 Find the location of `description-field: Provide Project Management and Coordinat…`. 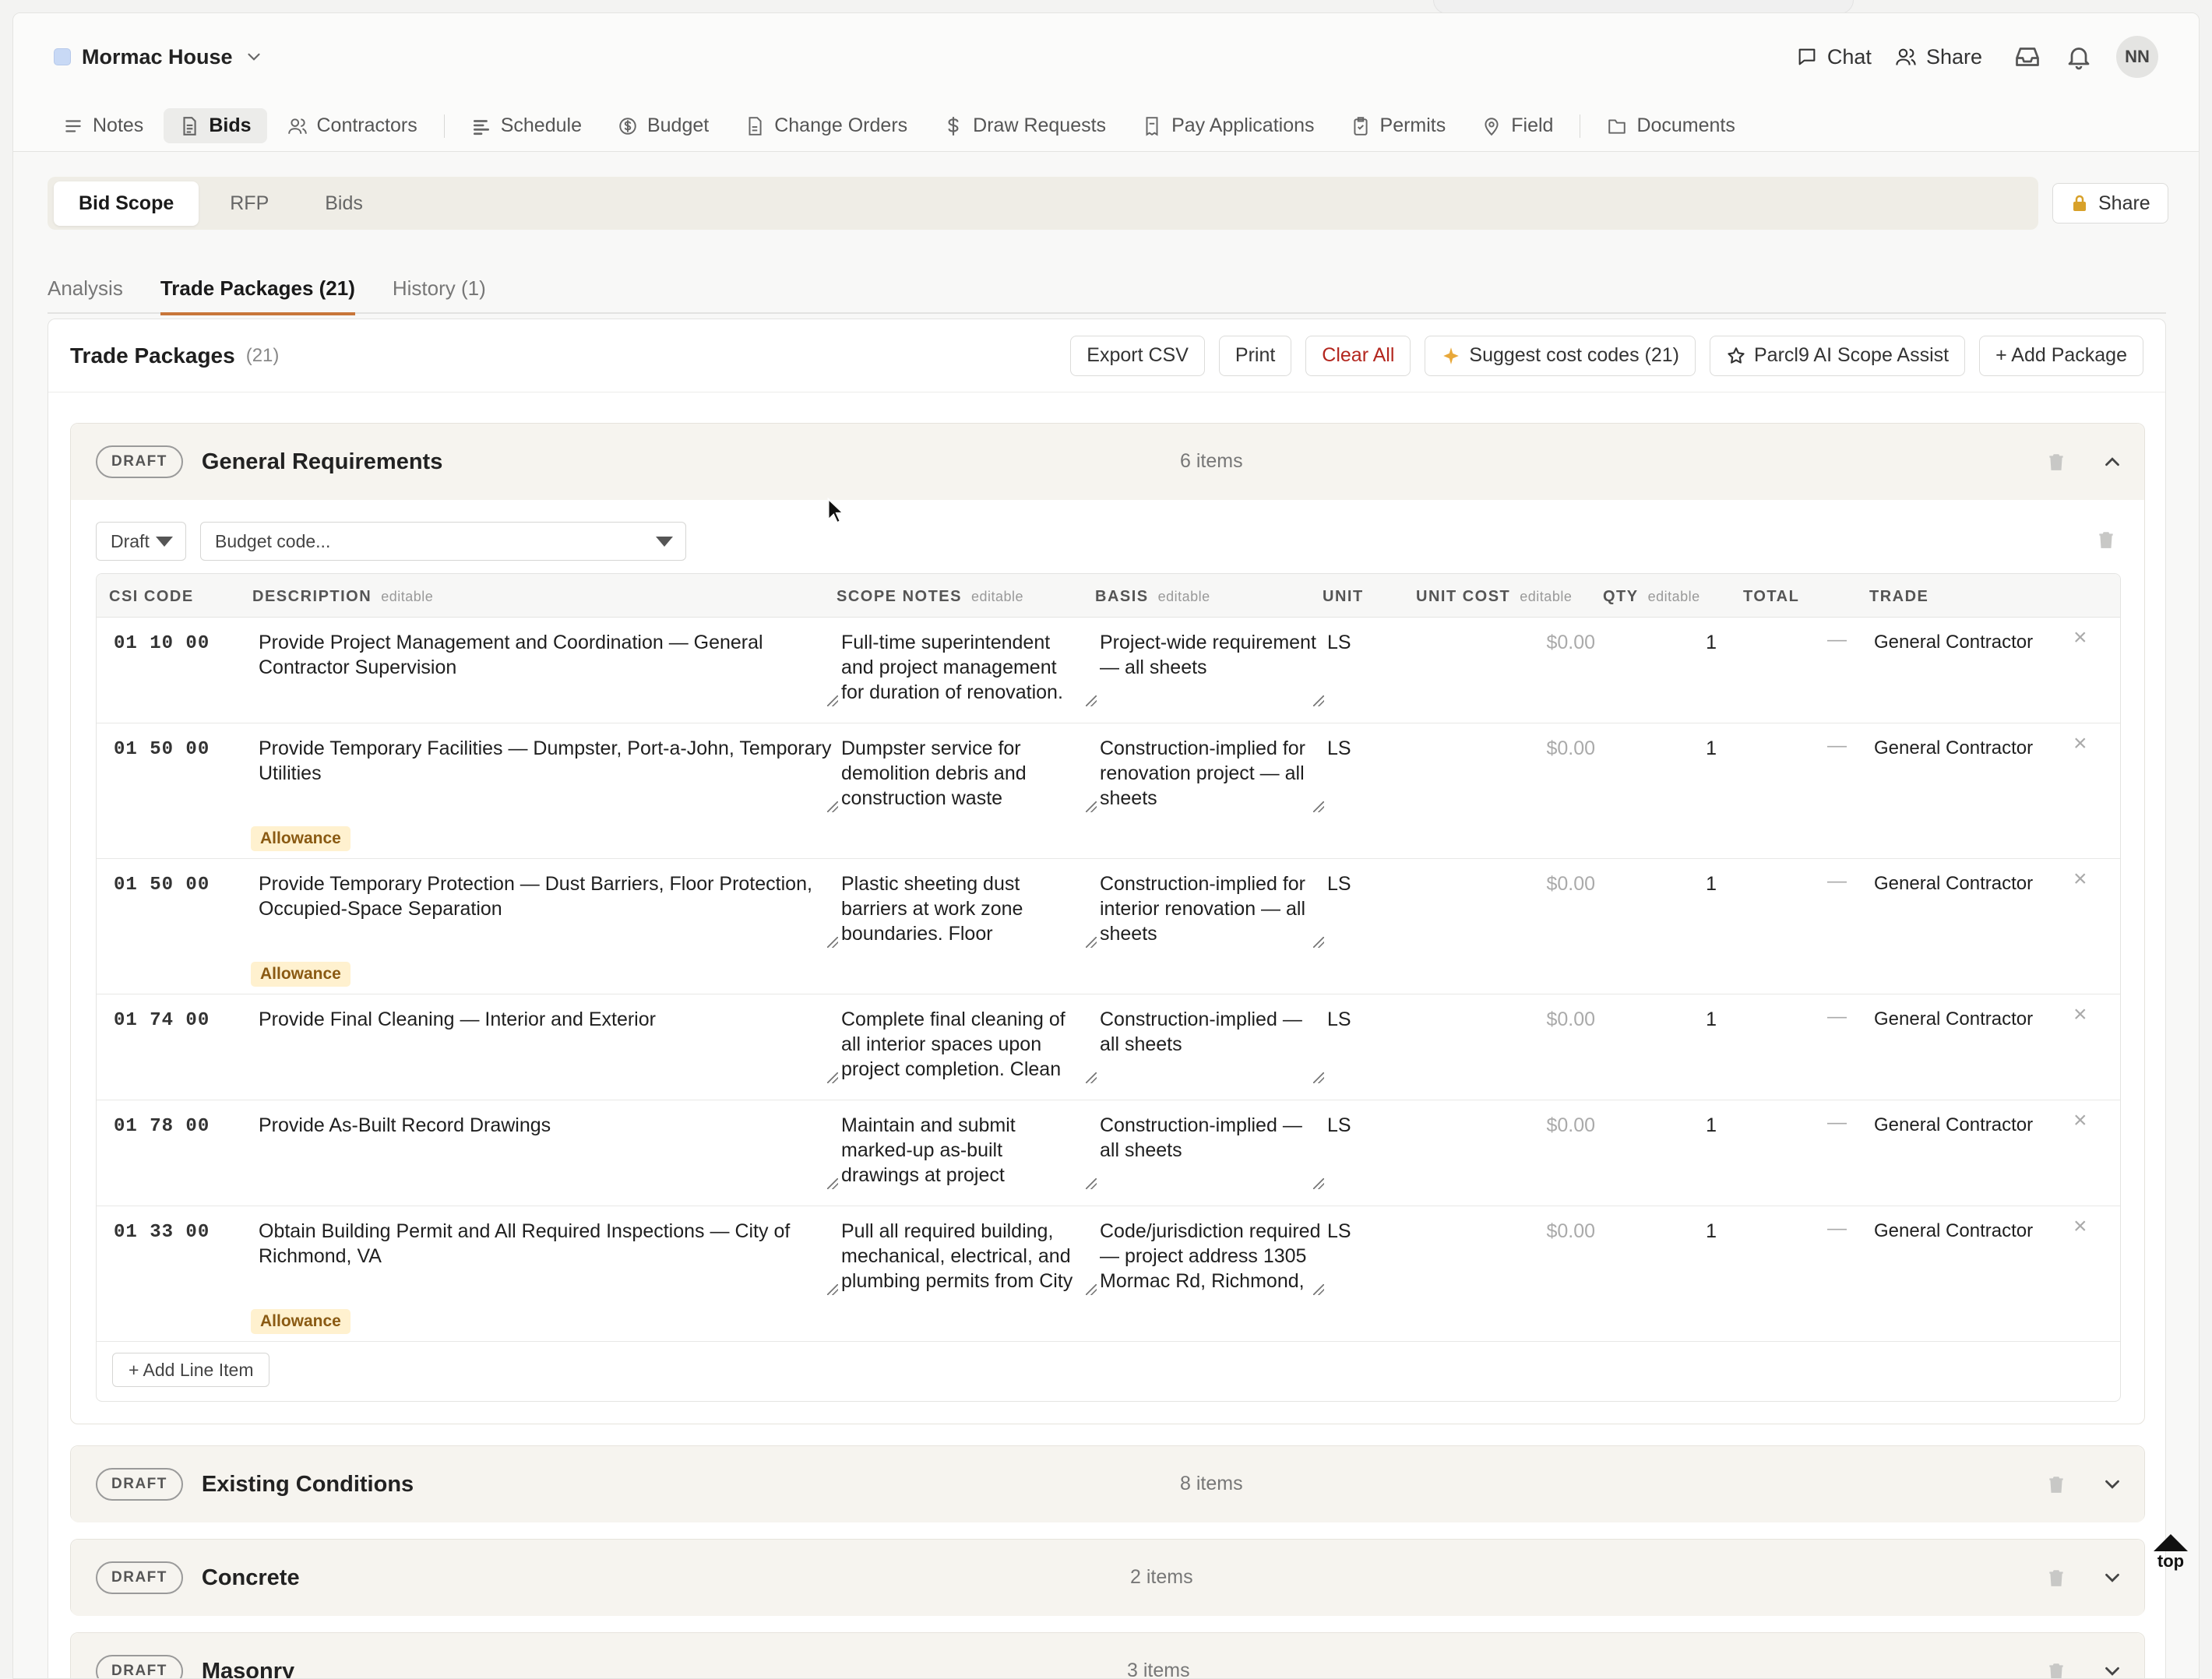

description-field: Provide Project Management and Coordinat… is located at coordinates (547, 655).